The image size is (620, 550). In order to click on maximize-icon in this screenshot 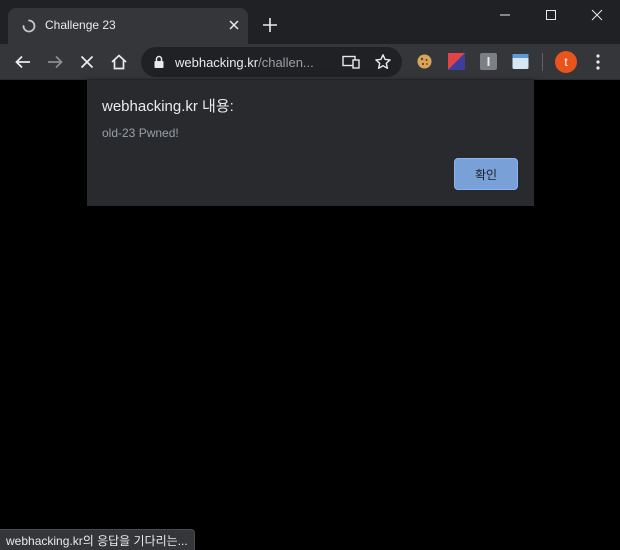, I will do `click(551, 15)`.